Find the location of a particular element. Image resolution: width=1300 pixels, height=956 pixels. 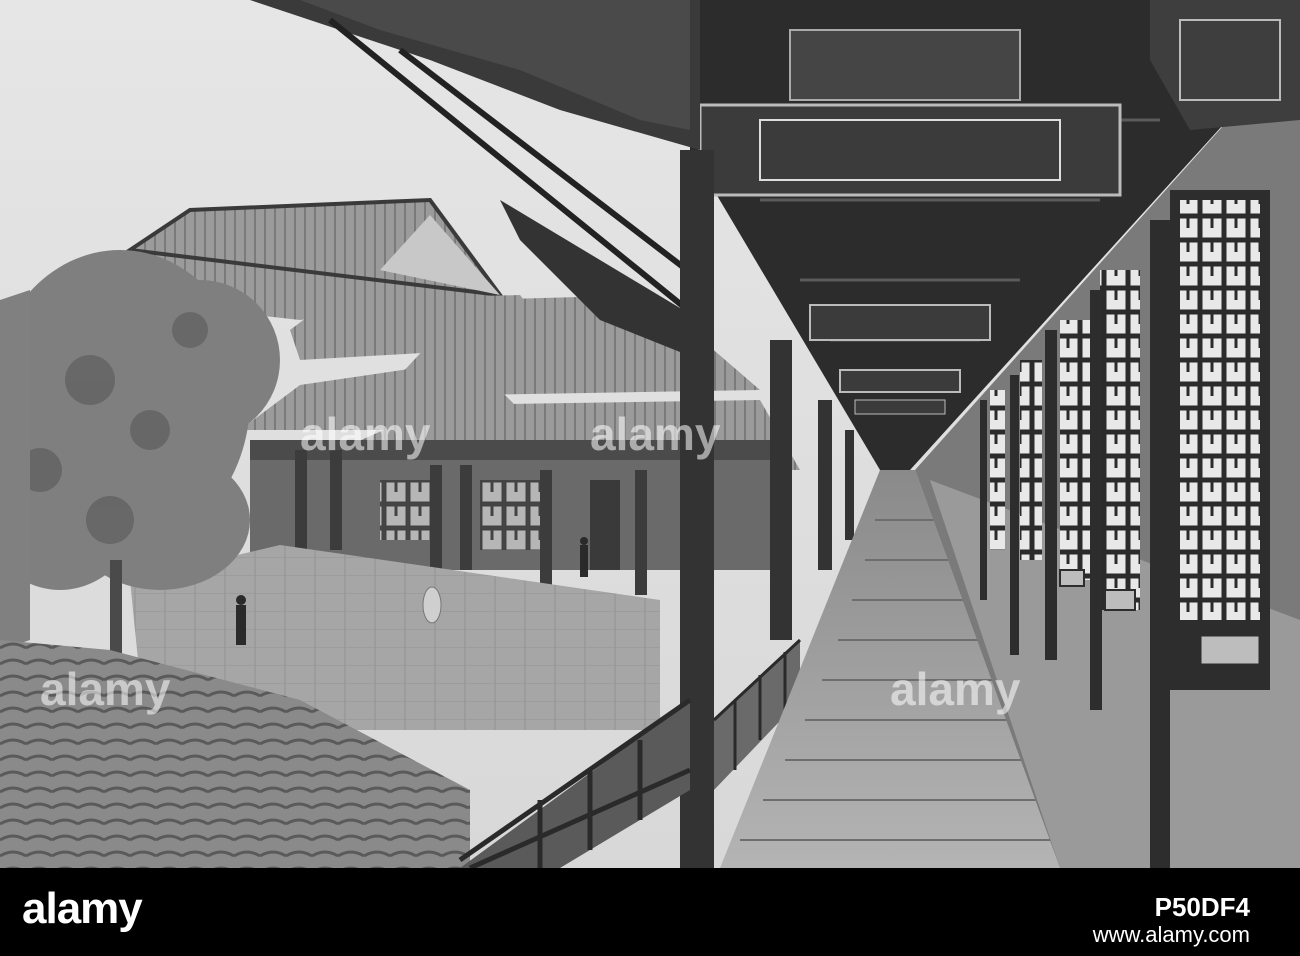

site-url-link: www.alamy.com is located at coordinates (1171, 935).